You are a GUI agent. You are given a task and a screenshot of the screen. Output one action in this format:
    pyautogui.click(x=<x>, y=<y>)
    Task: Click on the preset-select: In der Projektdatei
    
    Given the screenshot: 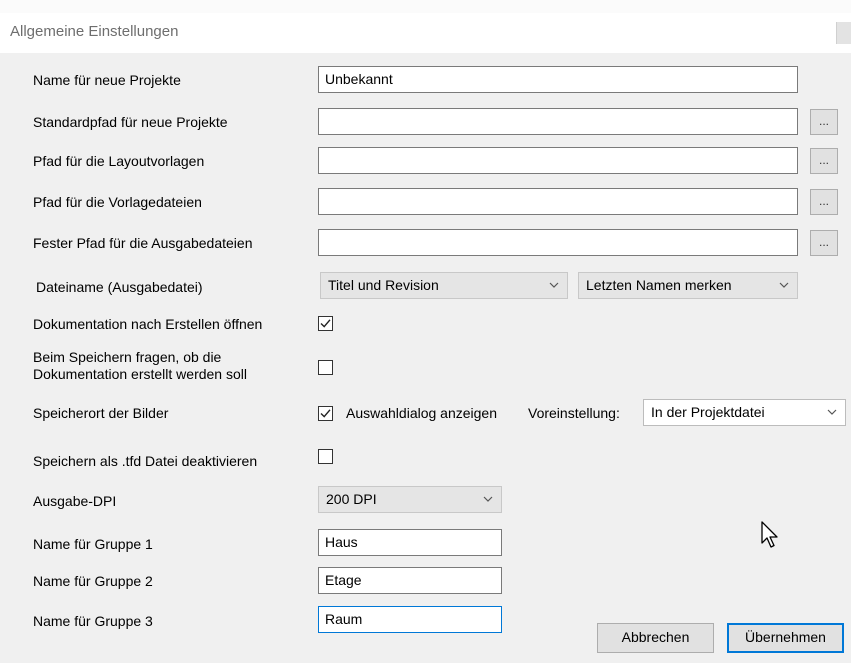 What is the action you would take?
    pyautogui.click(x=744, y=412)
    